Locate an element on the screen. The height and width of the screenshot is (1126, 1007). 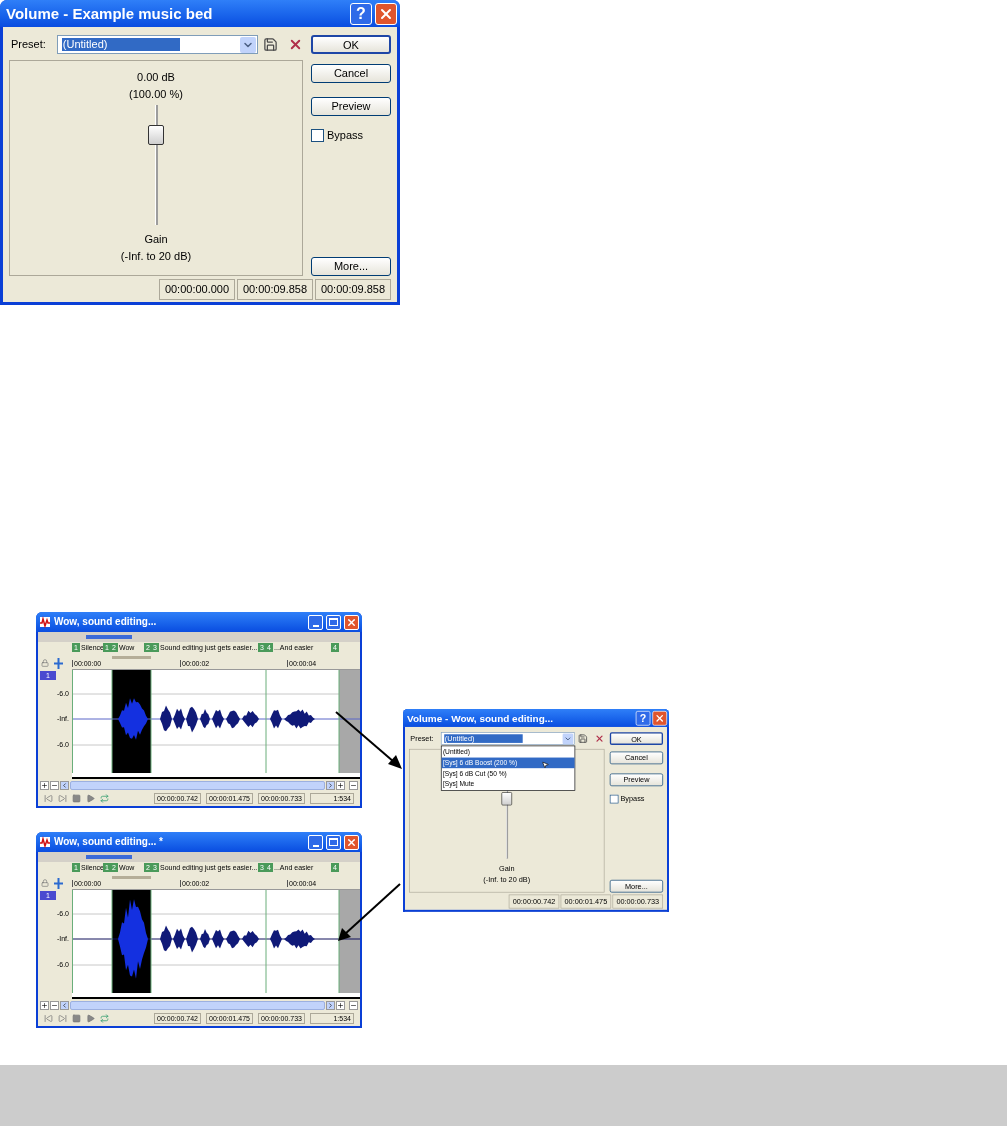
window-title: Wow, sound editing... * is located at coordinates (109, 842).